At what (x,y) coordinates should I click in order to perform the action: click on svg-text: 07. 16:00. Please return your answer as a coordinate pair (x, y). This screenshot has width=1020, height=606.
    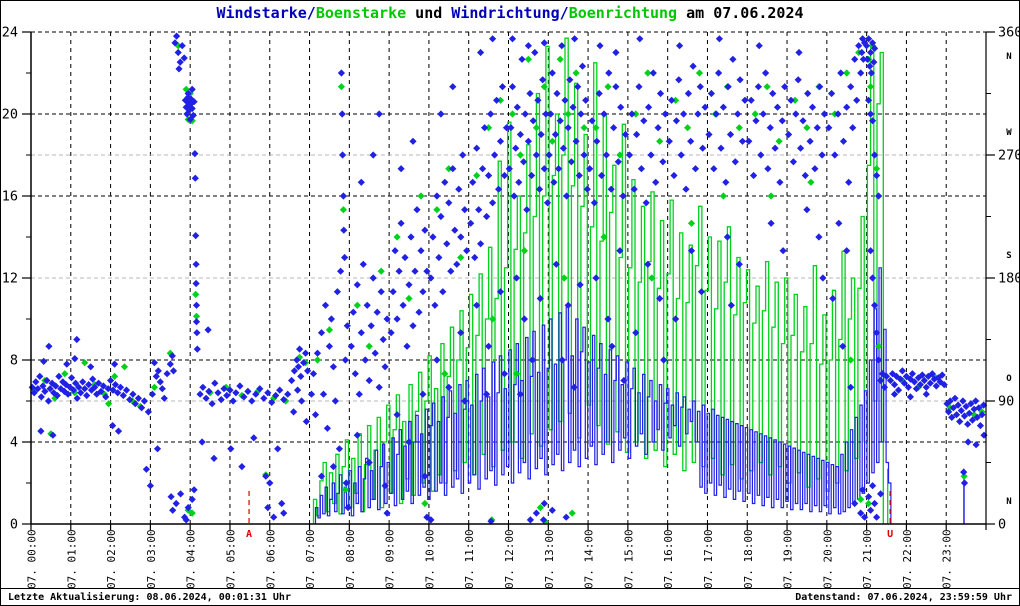
    Looking at the image, I should click on (668, 559).